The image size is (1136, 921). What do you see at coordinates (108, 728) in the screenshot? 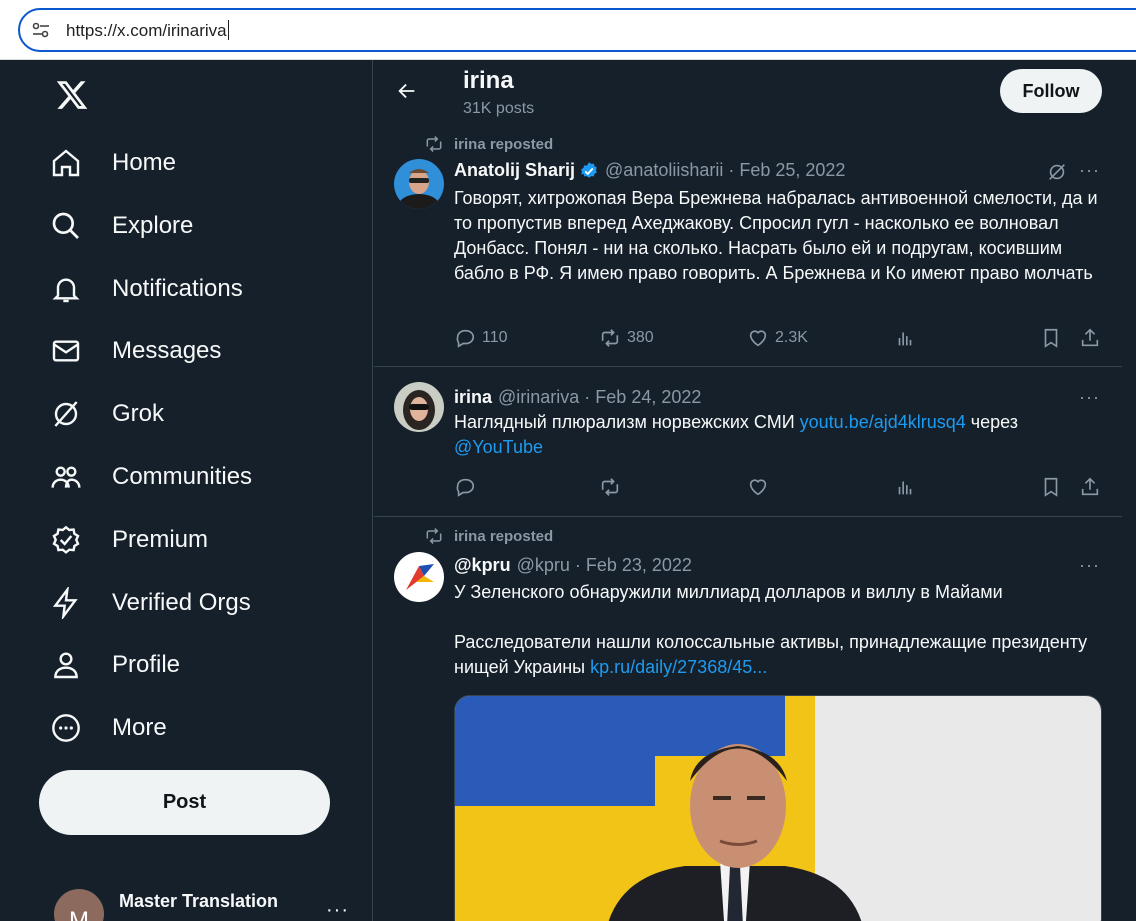
I see `nav-more: More` at bounding box center [108, 728].